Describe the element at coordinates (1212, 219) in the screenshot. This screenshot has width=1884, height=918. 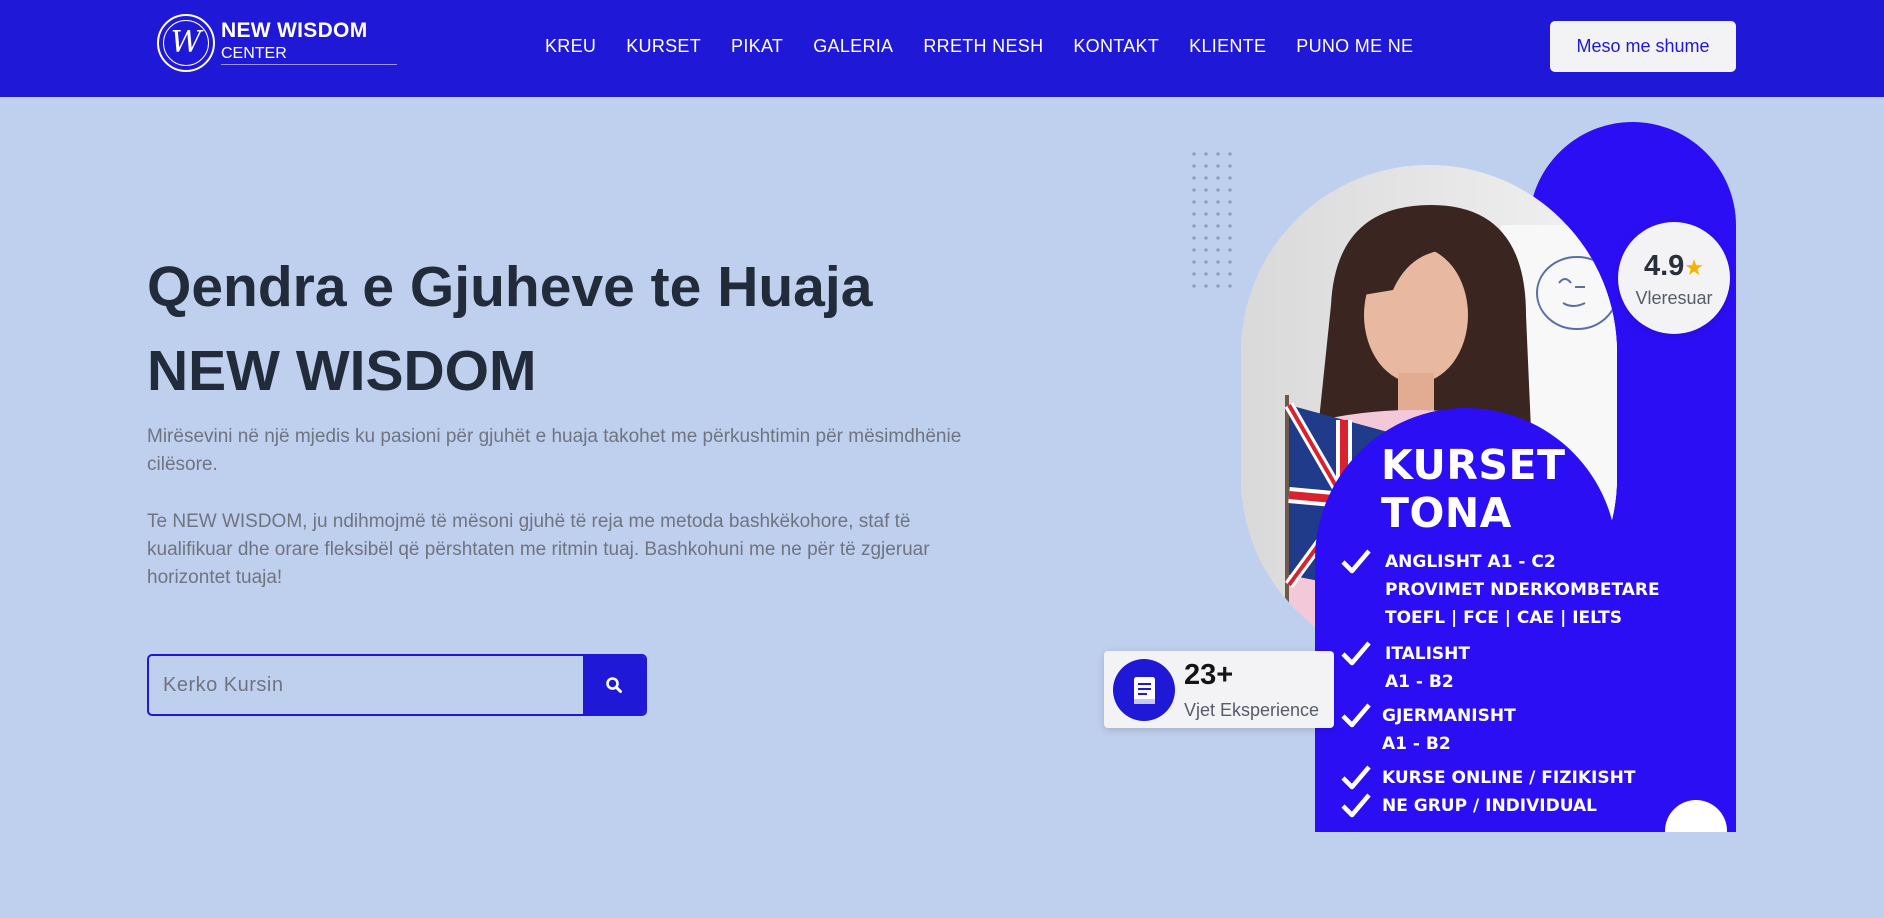
I see `decorative-dots` at that location.